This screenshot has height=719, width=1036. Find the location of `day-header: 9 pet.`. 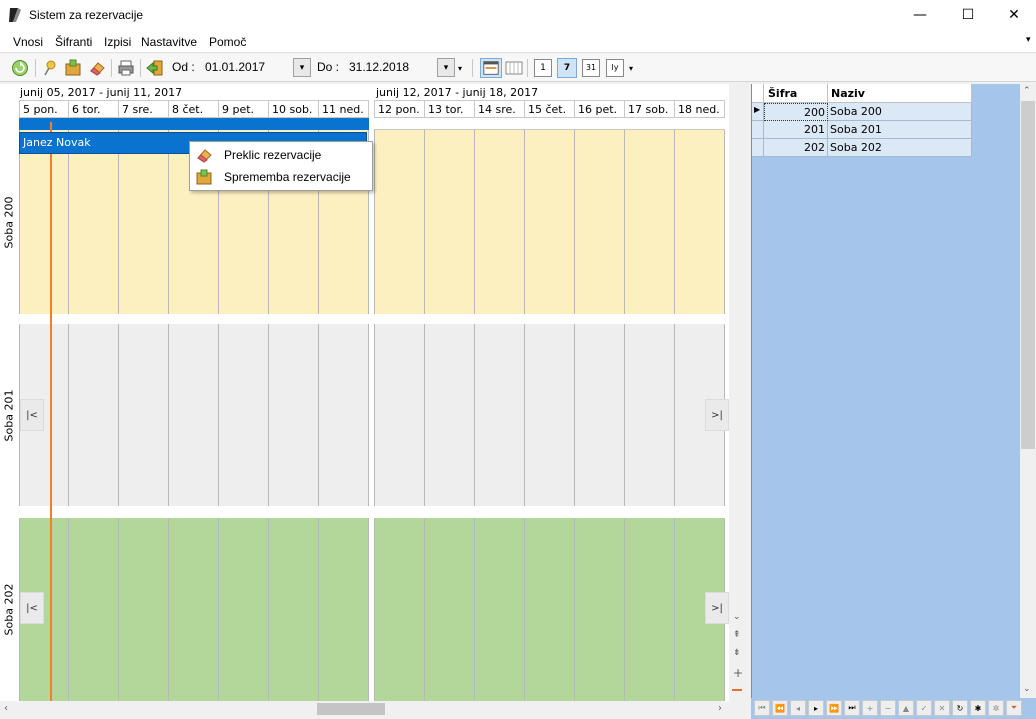

day-header: 9 pet. is located at coordinates (244, 109).